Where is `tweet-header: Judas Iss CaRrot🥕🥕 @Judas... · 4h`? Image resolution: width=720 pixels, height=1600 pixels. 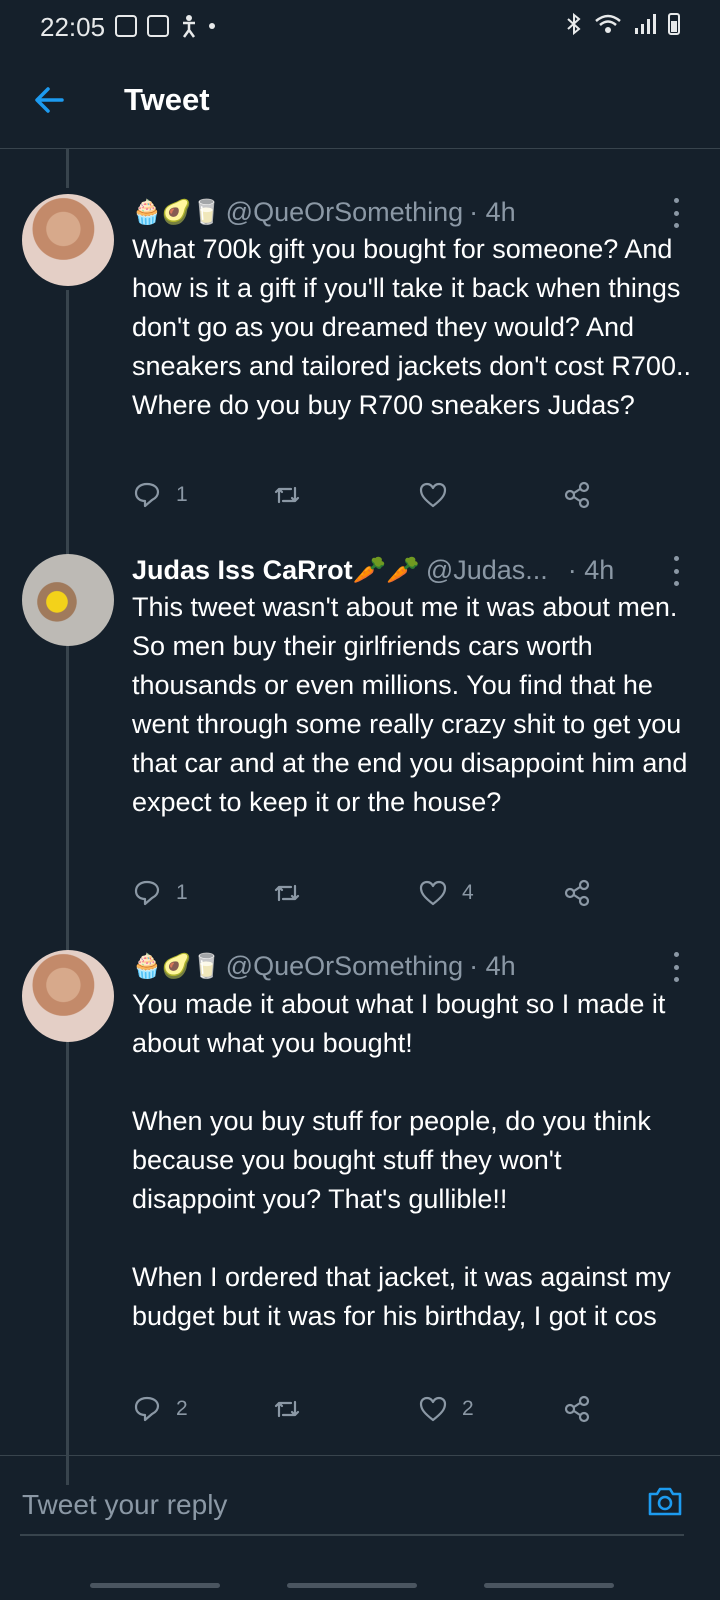
tweet-header: Judas Iss CaRrot🥕🥕 @Judas... · 4h is located at coordinates (373, 570).